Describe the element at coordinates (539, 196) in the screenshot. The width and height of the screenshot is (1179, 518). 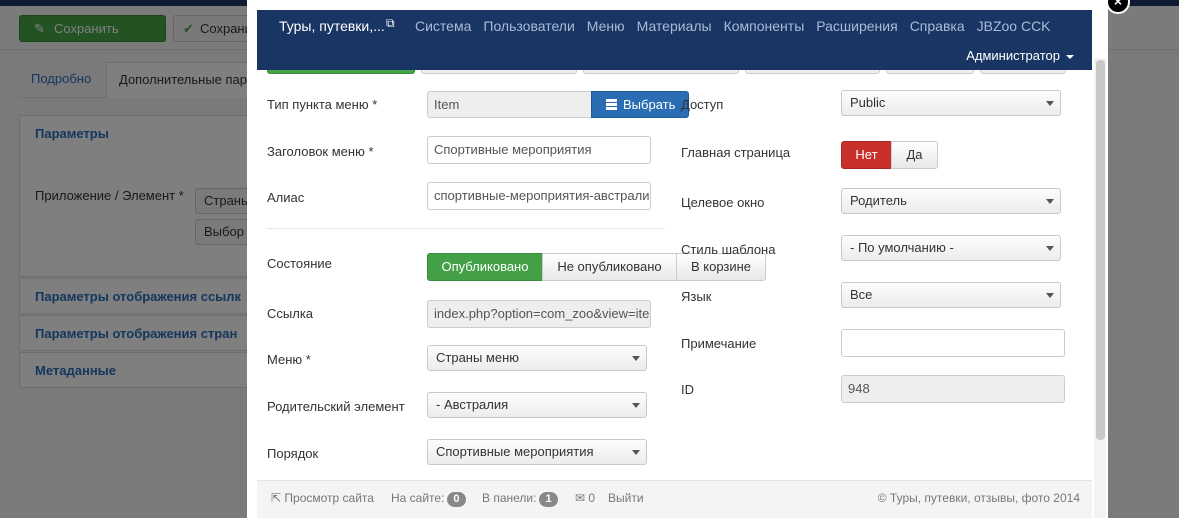
I see `alias-input: спортивные-мероприятия-австрали` at that location.